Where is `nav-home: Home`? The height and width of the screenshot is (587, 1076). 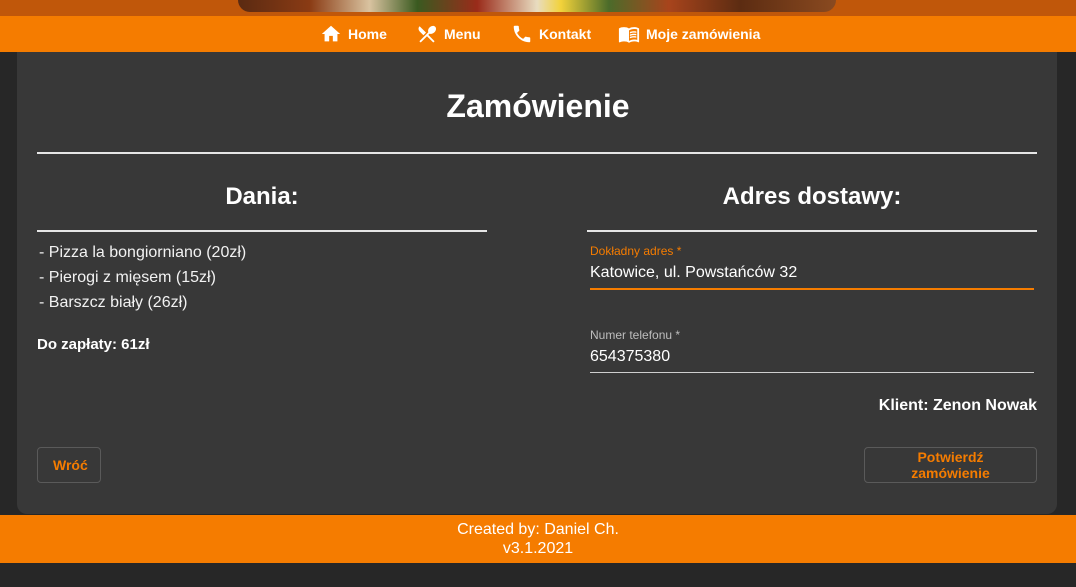
nav-home: Home is located at coordinates (353, 34).